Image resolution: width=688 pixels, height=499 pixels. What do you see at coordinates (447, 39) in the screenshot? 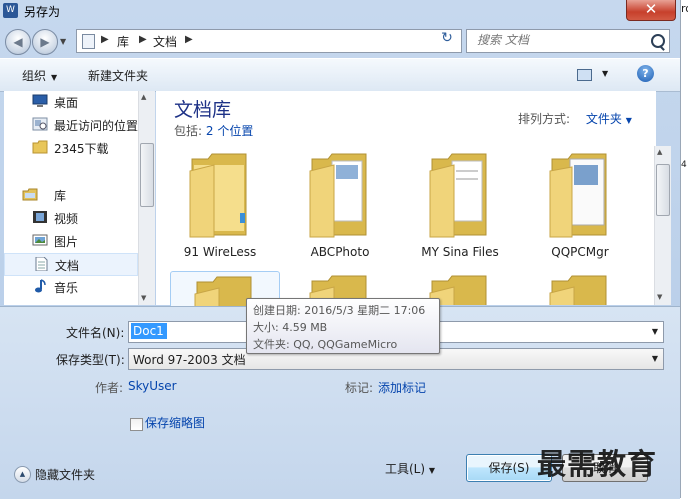
I see `refresh-icon: ↻` at bounding box center [447, 39].